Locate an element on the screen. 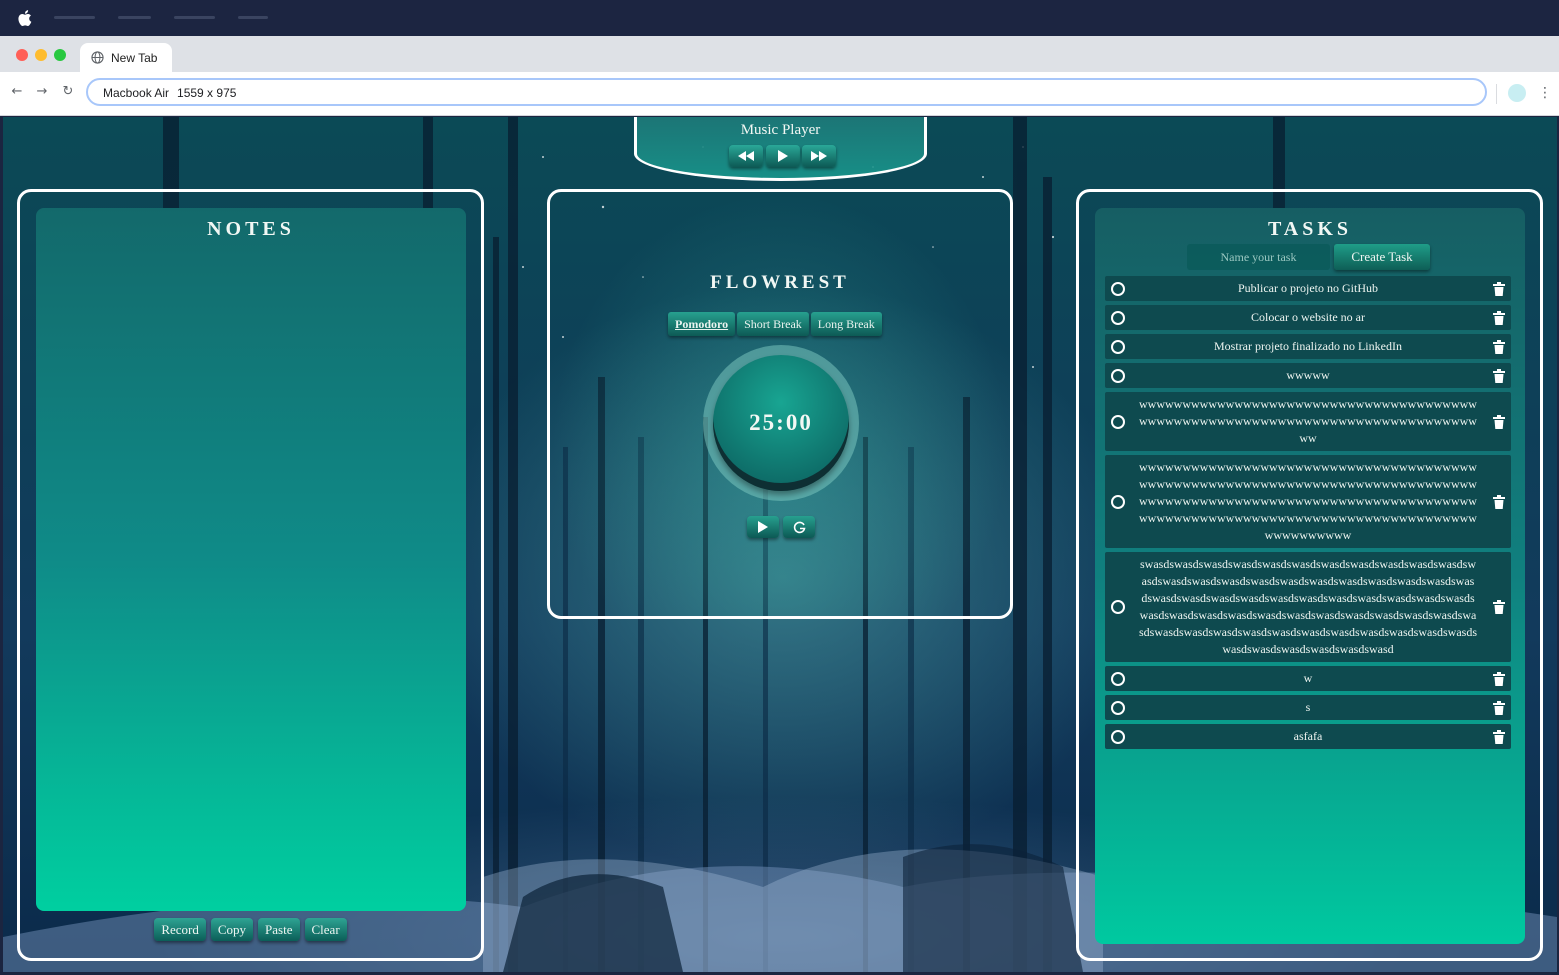 This screenshot has height=975, width=1559. fast-forward-button is located at coordinates (819, 156).